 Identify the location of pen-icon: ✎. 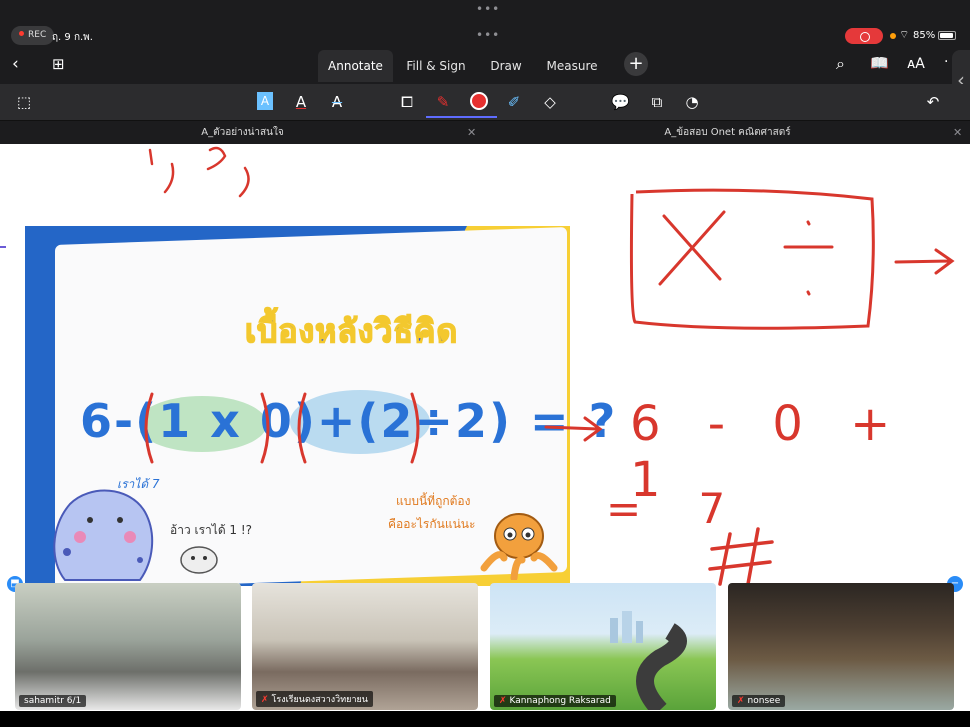
(443, 102).